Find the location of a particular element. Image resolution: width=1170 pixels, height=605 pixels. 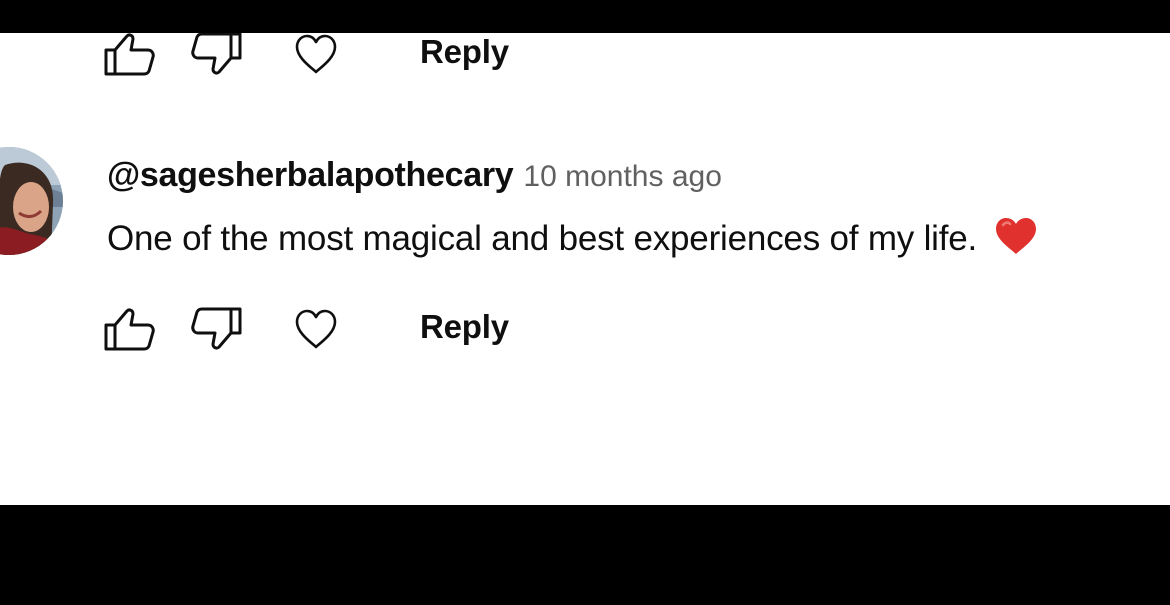

comment-author: @sagesherbalapothecary is located at coordinates (310, 175).